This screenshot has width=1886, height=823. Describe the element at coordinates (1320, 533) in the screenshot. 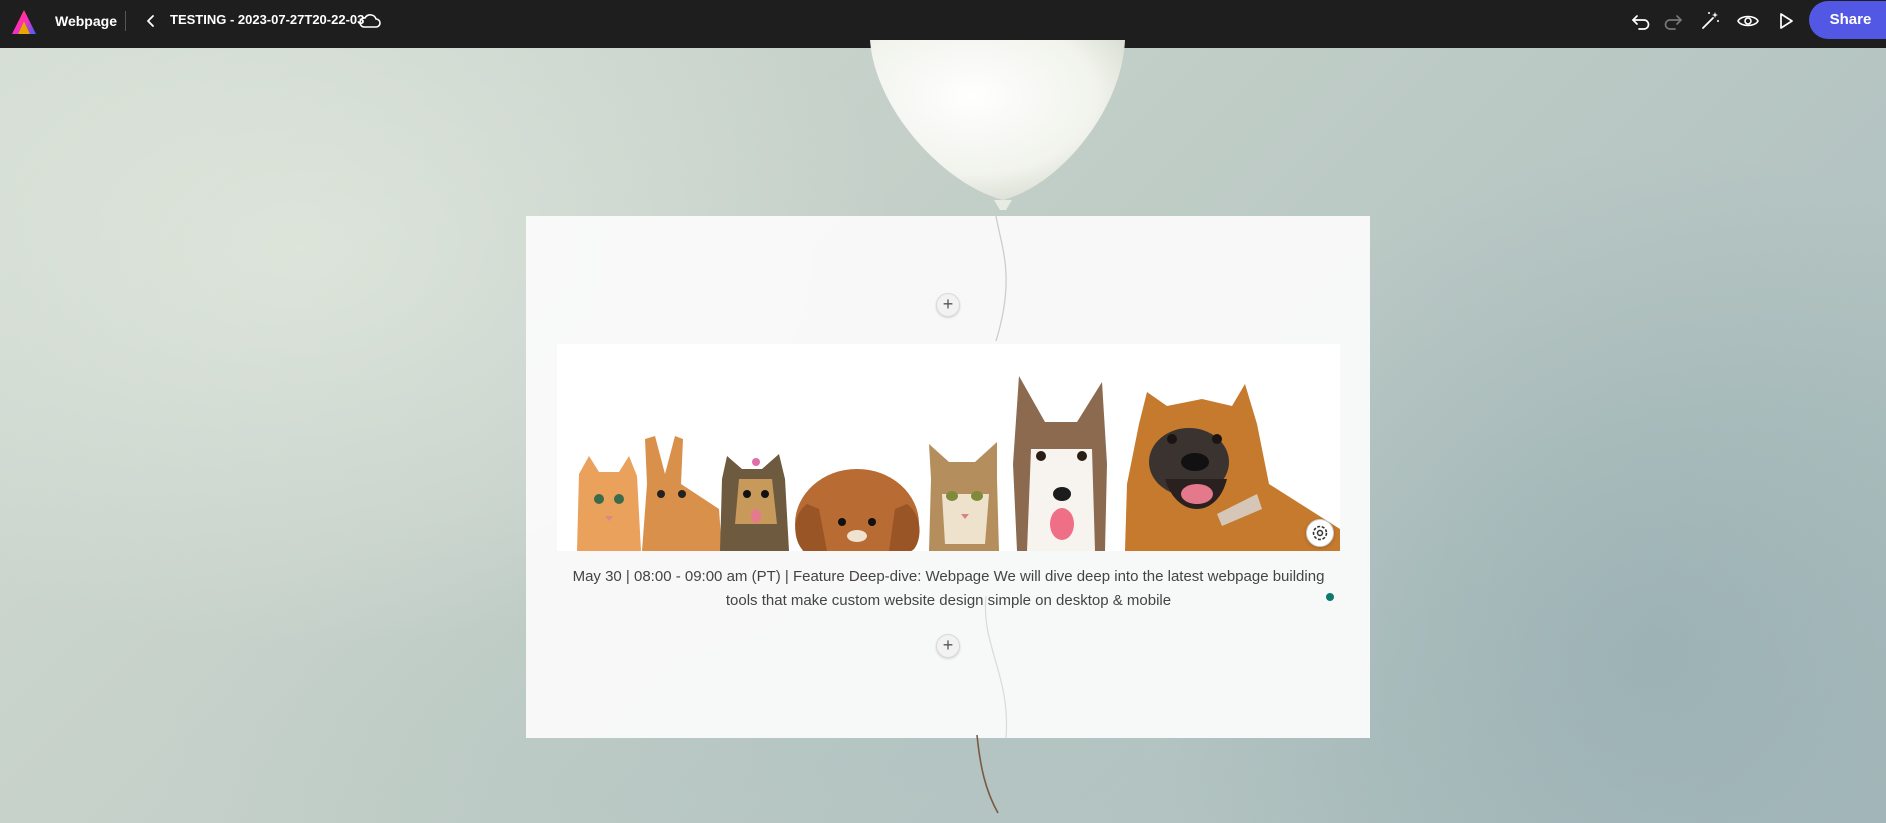

I see `gear-icon` at that location.